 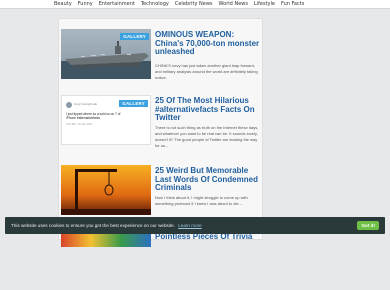 I want to click on tweet-meta: 4:07 PM · 22 Jan 2017, so click(x=79, y=124).